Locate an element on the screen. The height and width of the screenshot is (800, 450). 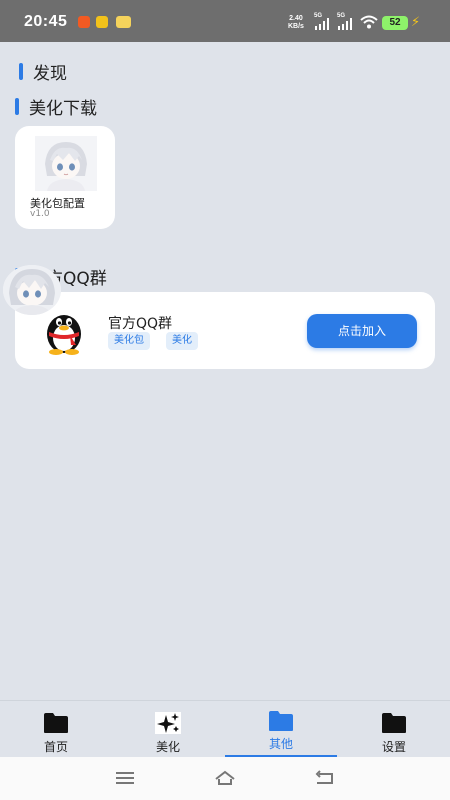
nav-tab-label: 设置 is located at coordinates (393, 747).